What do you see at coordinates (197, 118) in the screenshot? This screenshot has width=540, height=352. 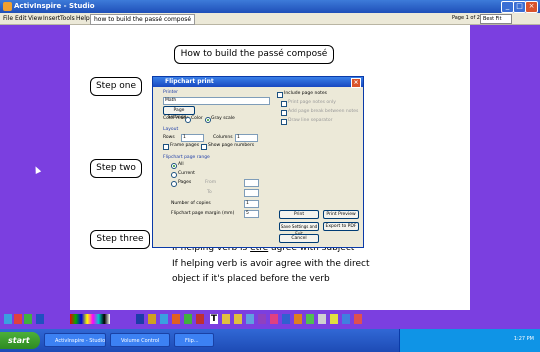 I see `color-label: Color` at bounding box center [197, 118].